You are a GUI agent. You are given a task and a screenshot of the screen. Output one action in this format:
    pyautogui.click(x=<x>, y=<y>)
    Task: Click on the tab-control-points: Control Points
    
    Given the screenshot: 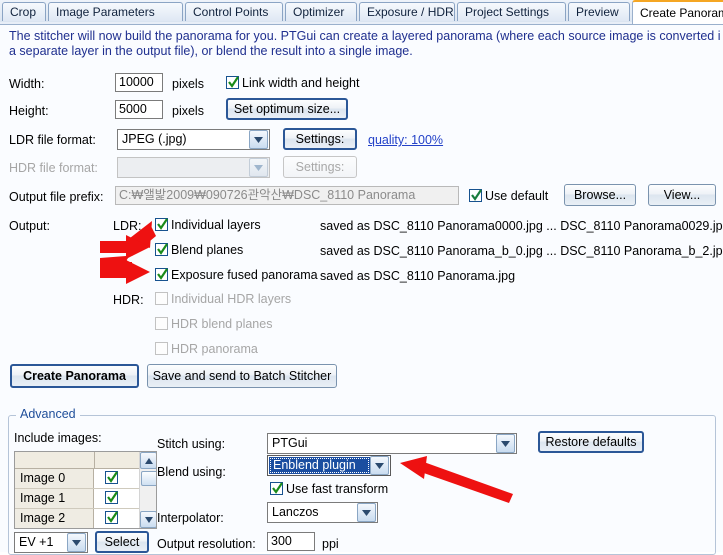 What is the action you would take?
    pyautogui.click(x=234, y=11)
    